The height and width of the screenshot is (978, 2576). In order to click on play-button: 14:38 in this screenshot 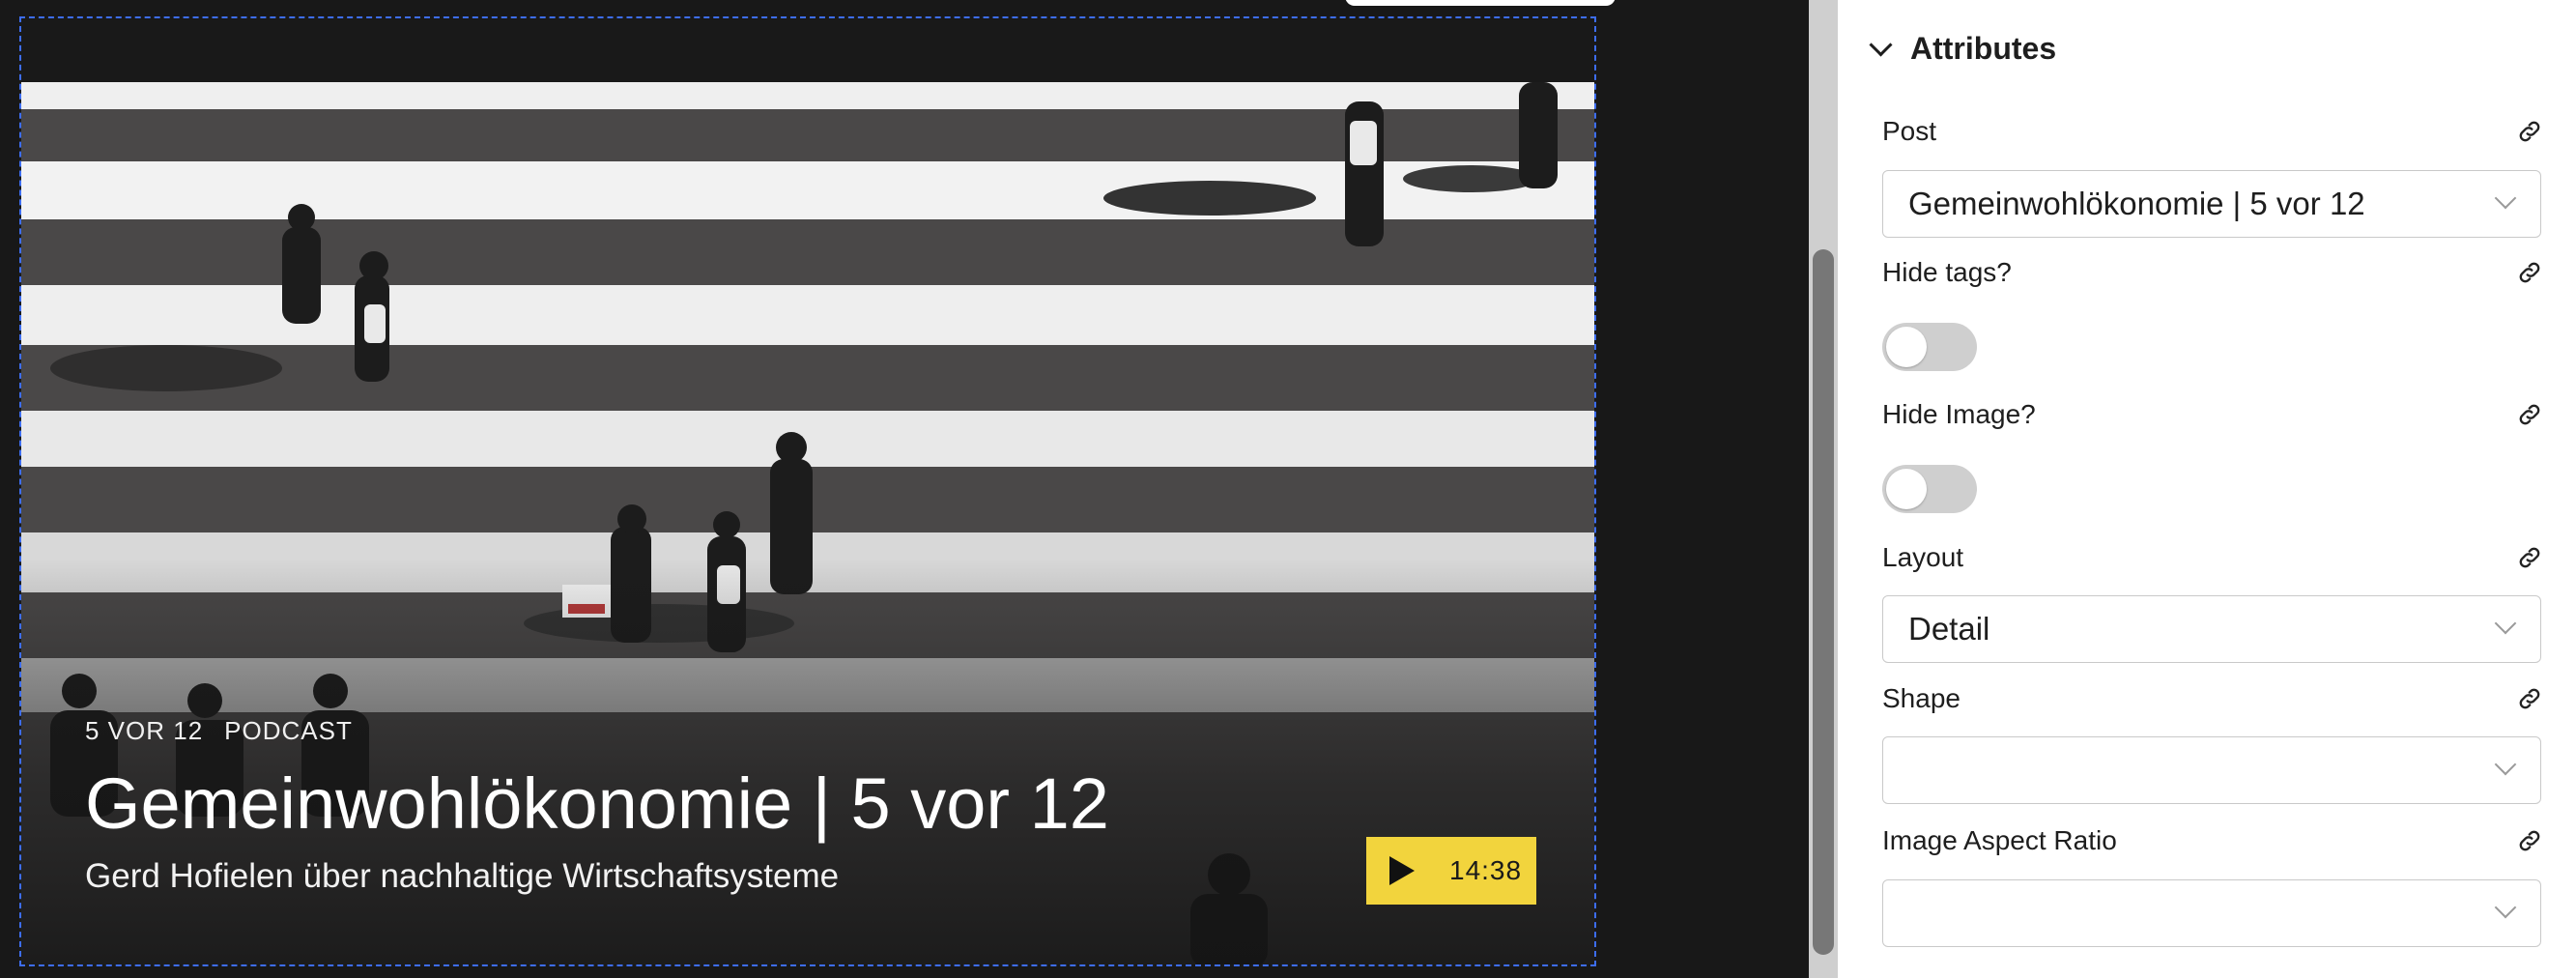, I will do `click(1451, 871)`.